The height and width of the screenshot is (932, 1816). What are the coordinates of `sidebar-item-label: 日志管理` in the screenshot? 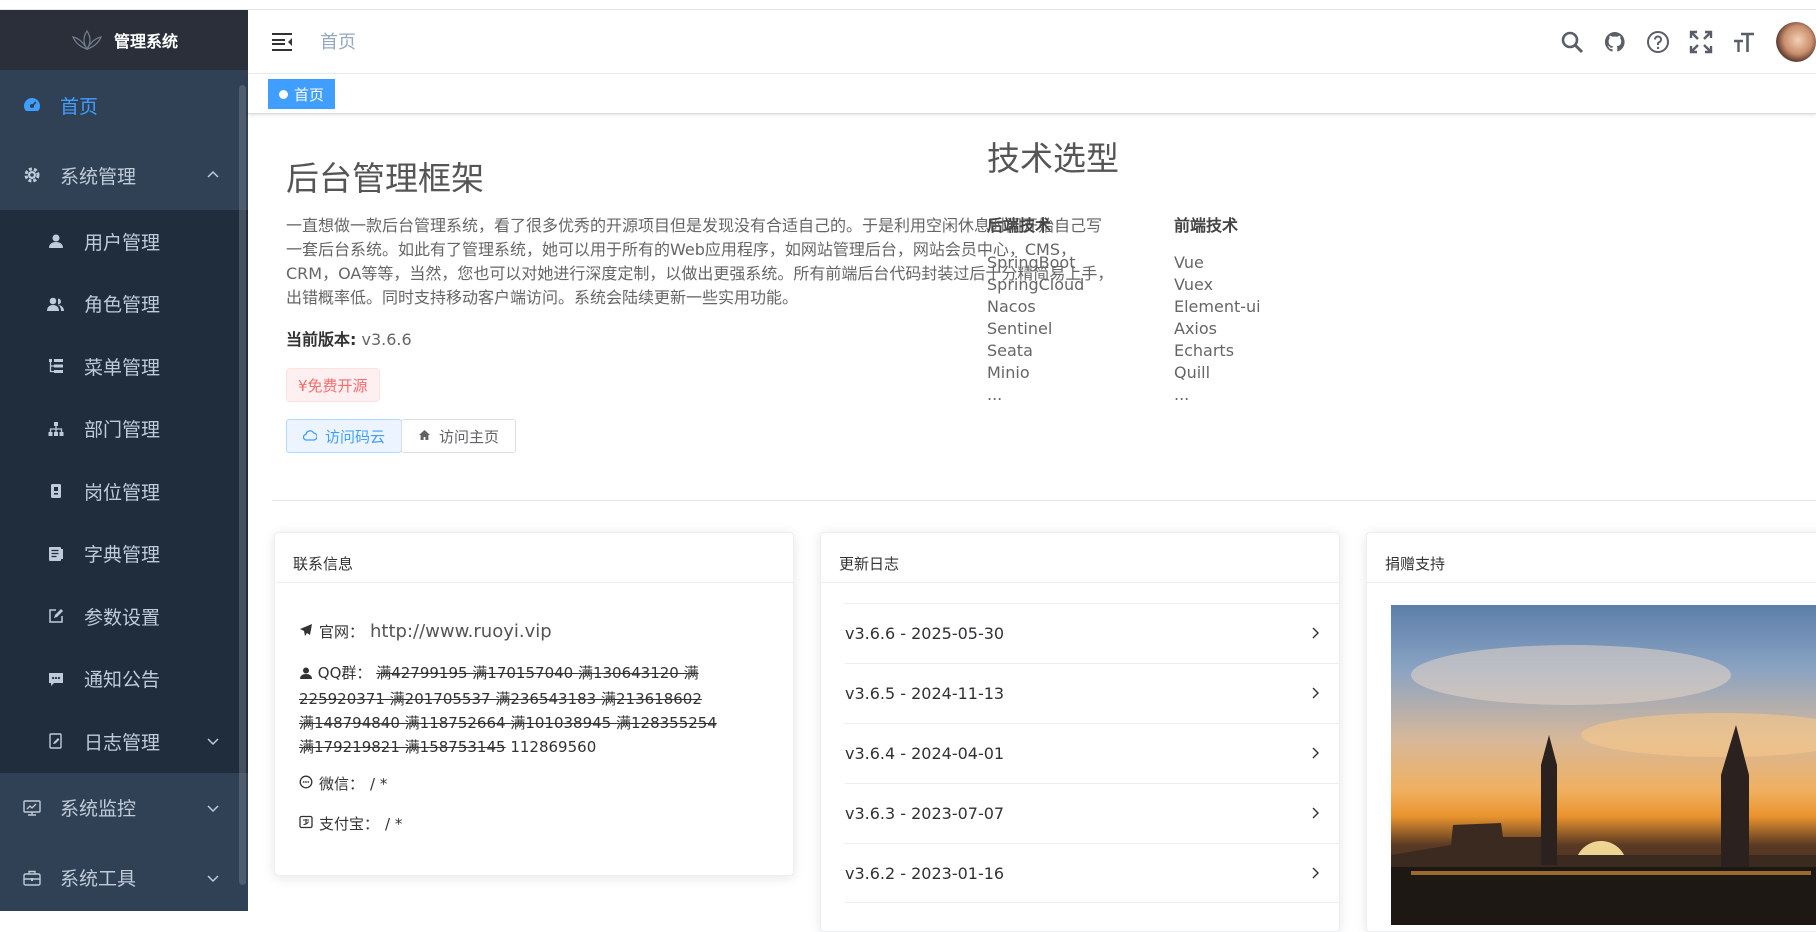 It's located at (122, 742).